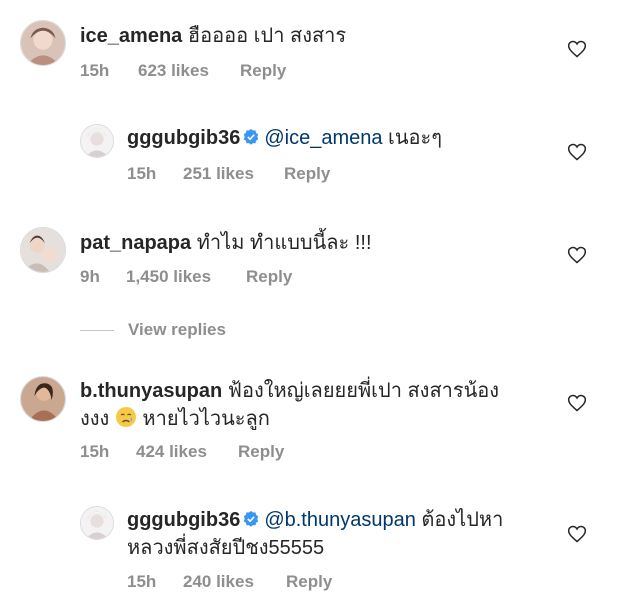 Image resolution: width=620 pixels, height=615 pixels. What do you see at coordinates (340, 520) in the screenshot?
I see `mention-link: @b.thunyasupan` at bounding box center [340, 520].